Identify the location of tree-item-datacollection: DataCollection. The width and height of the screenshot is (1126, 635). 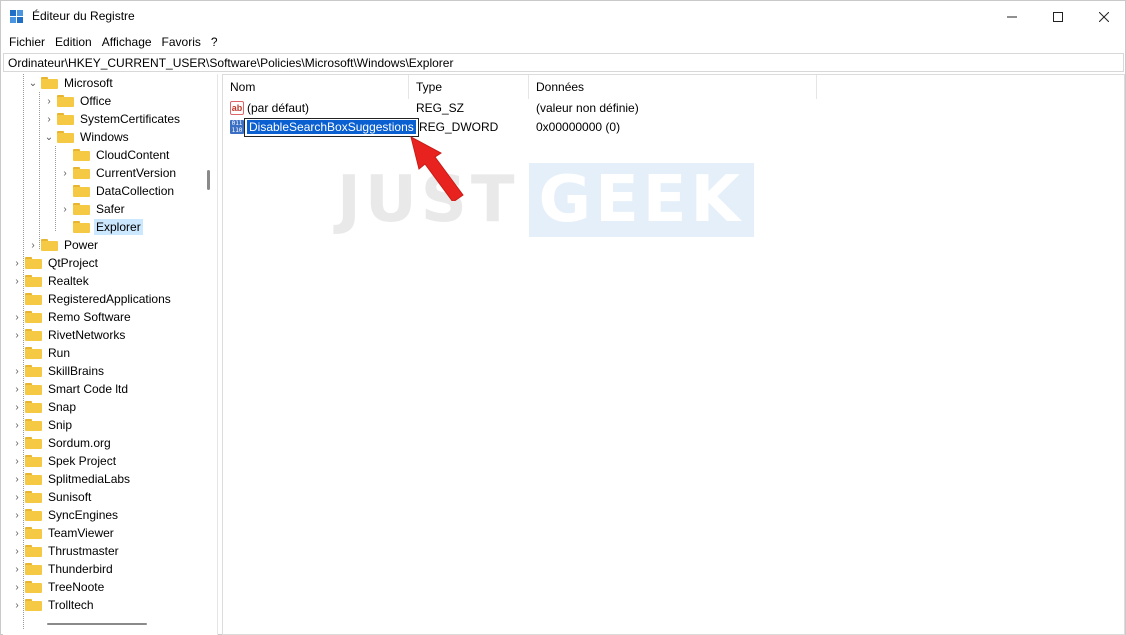
(117, 191).